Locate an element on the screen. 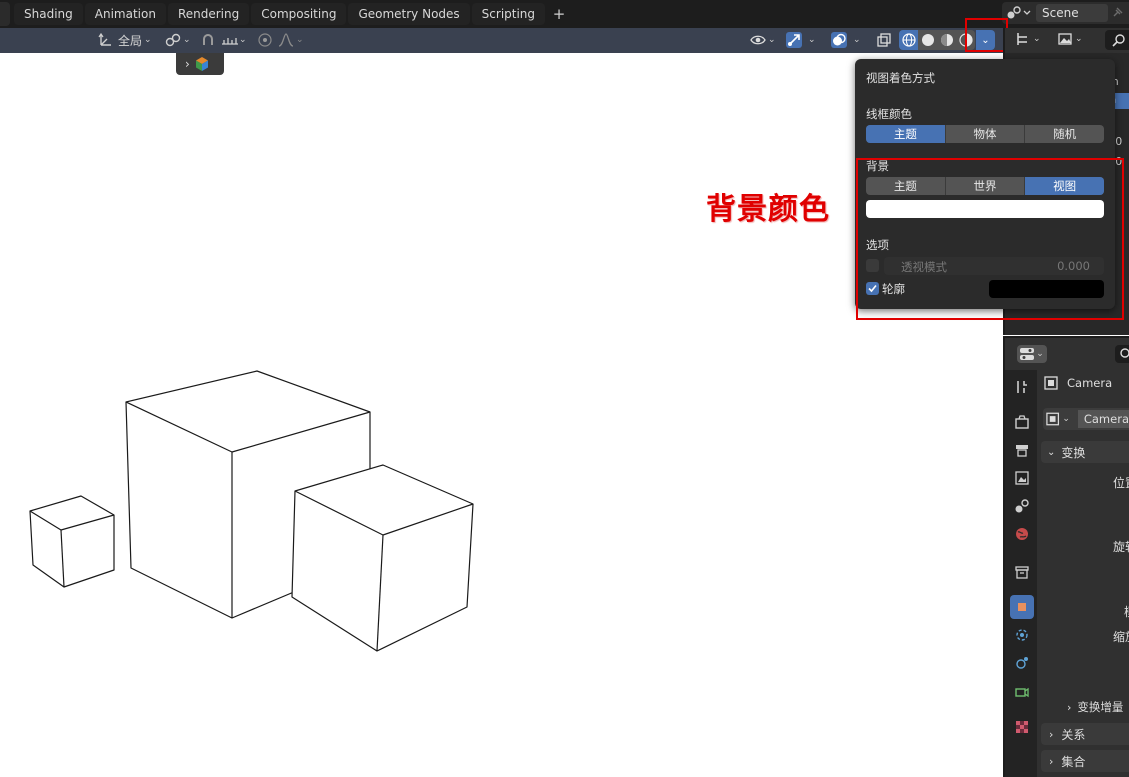  display-mode-dropdown: ⌄ is located at coordinates (1028, 39).